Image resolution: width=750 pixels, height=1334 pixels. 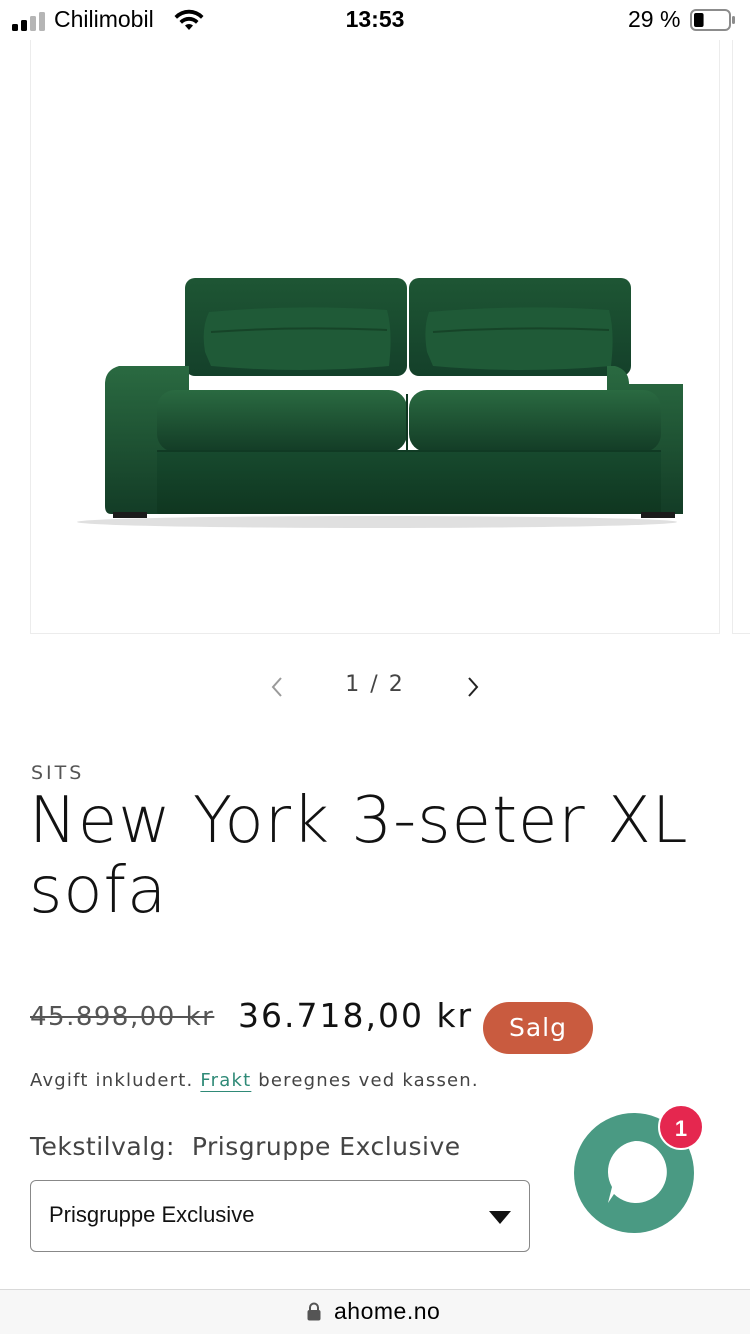 I want to click on textile-option-label: Tekstilvalg: Prisgruppe Exclusive, so click(x=245, y=1146).